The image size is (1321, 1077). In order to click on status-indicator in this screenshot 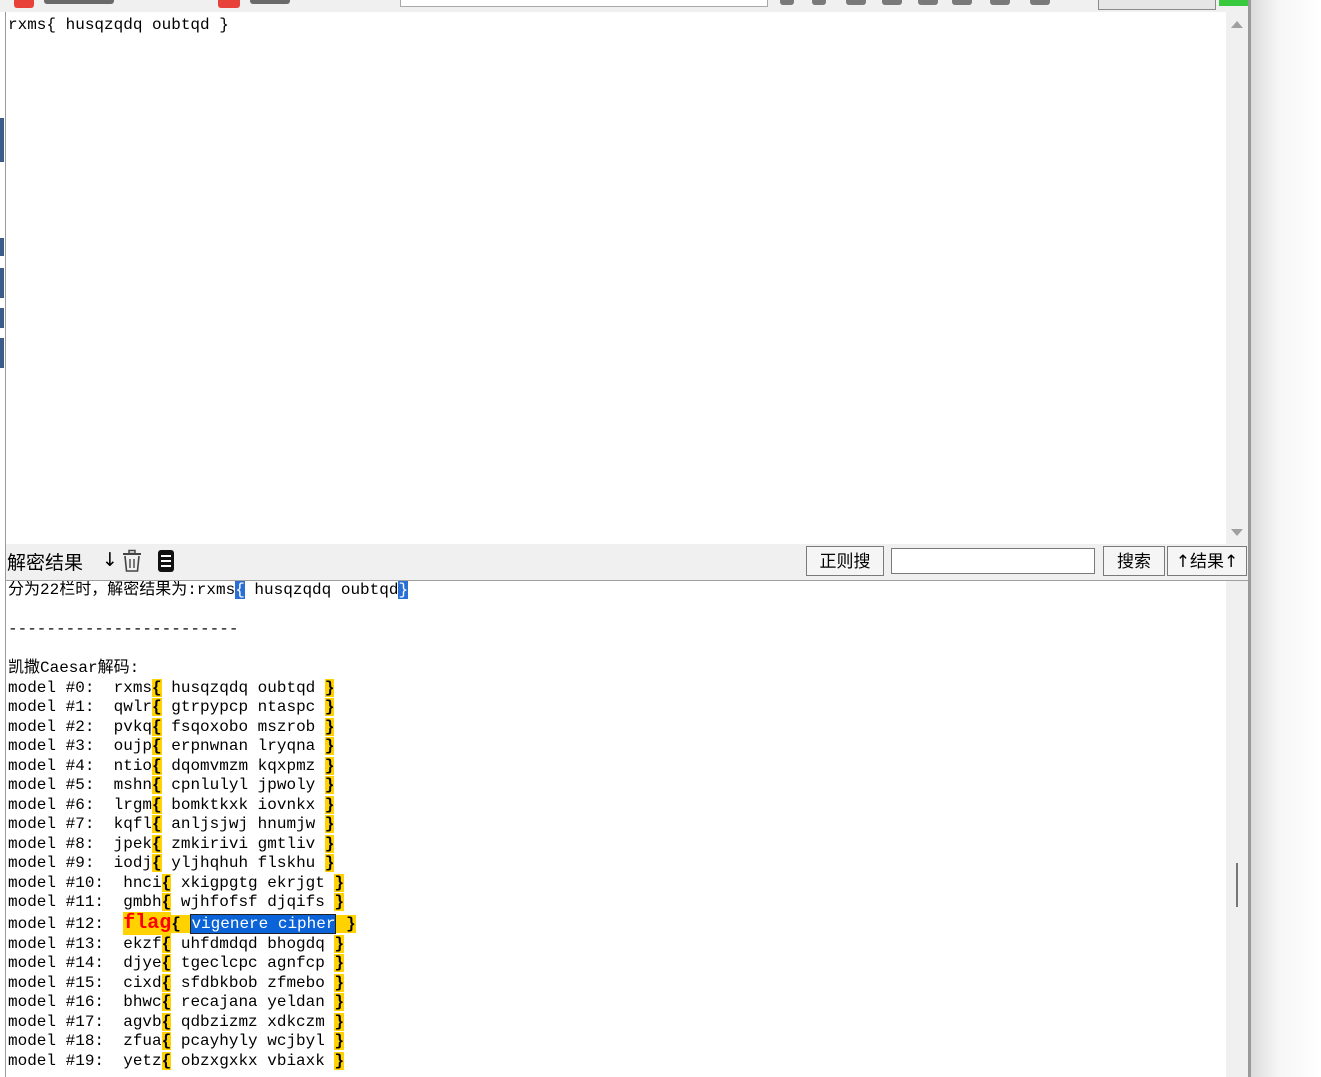, I will do `click(1234, 3)`.